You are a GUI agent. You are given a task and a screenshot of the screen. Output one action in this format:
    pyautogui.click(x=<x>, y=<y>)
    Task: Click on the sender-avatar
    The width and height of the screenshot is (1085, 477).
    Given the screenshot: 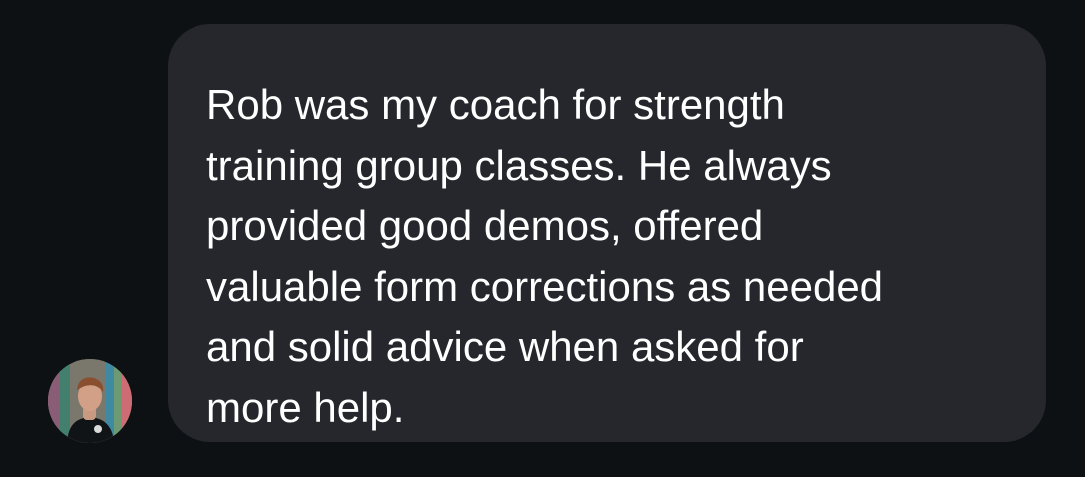 What is the action you would take?
    pyautogui.click(x=90, y=401)
    